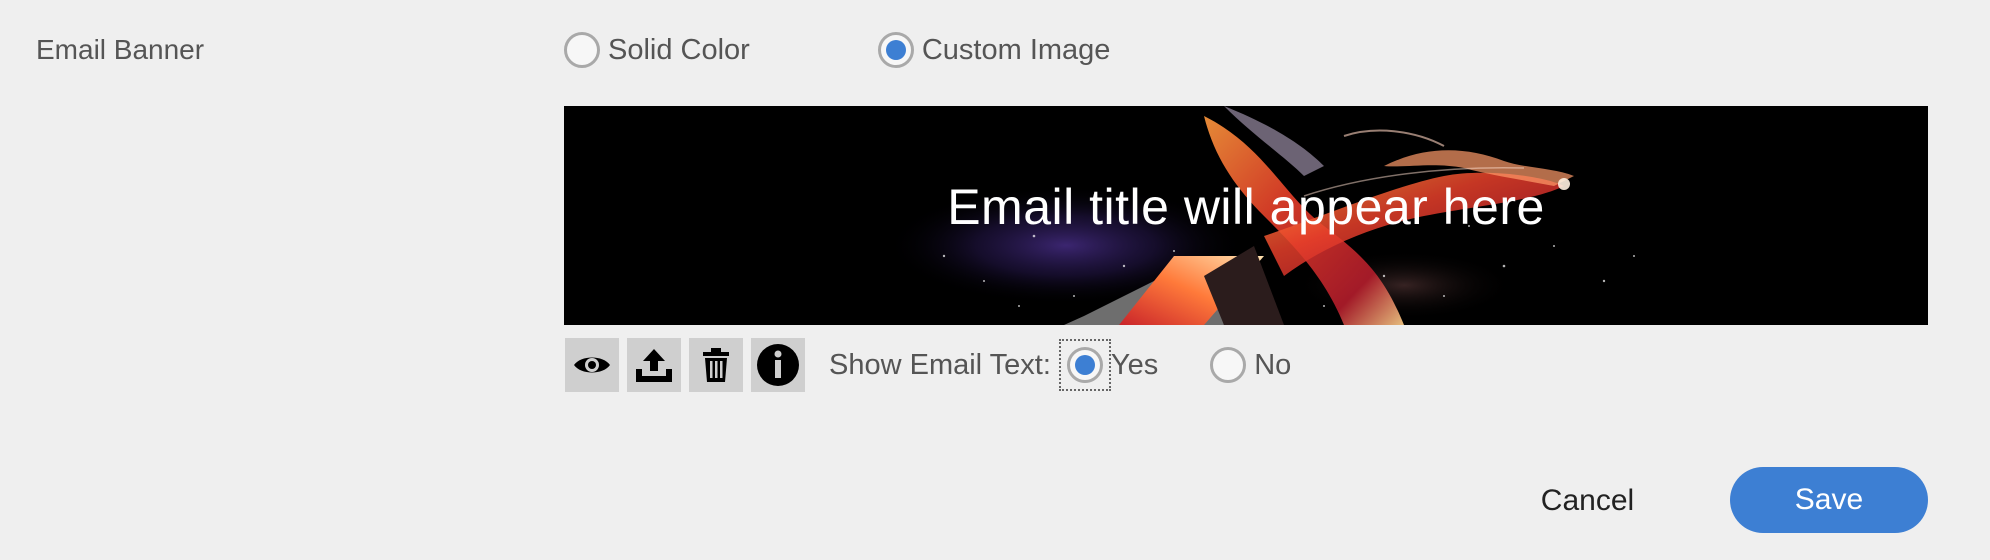 The height and width of the screenshot is (560, 1990). I want to click on banner-toolbar: Show Email Text: Yes No, so click(954, 365).